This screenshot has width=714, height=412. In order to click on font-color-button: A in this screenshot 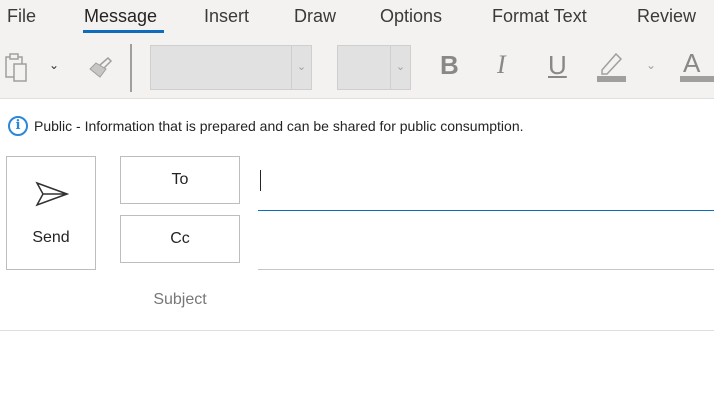, I will do `click(691, 63)`.